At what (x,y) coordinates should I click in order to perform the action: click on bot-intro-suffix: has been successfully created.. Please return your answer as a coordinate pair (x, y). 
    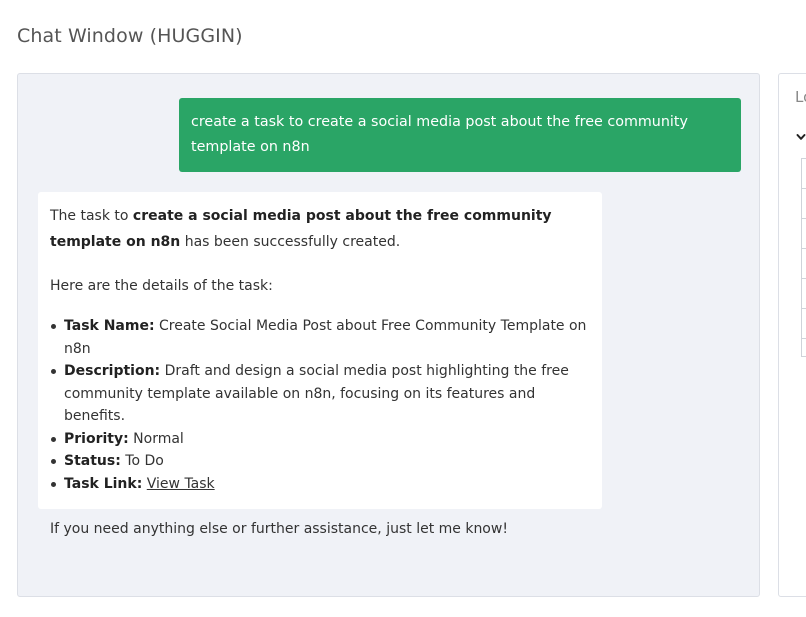
    Looking at the image, I should click on (290, 242).